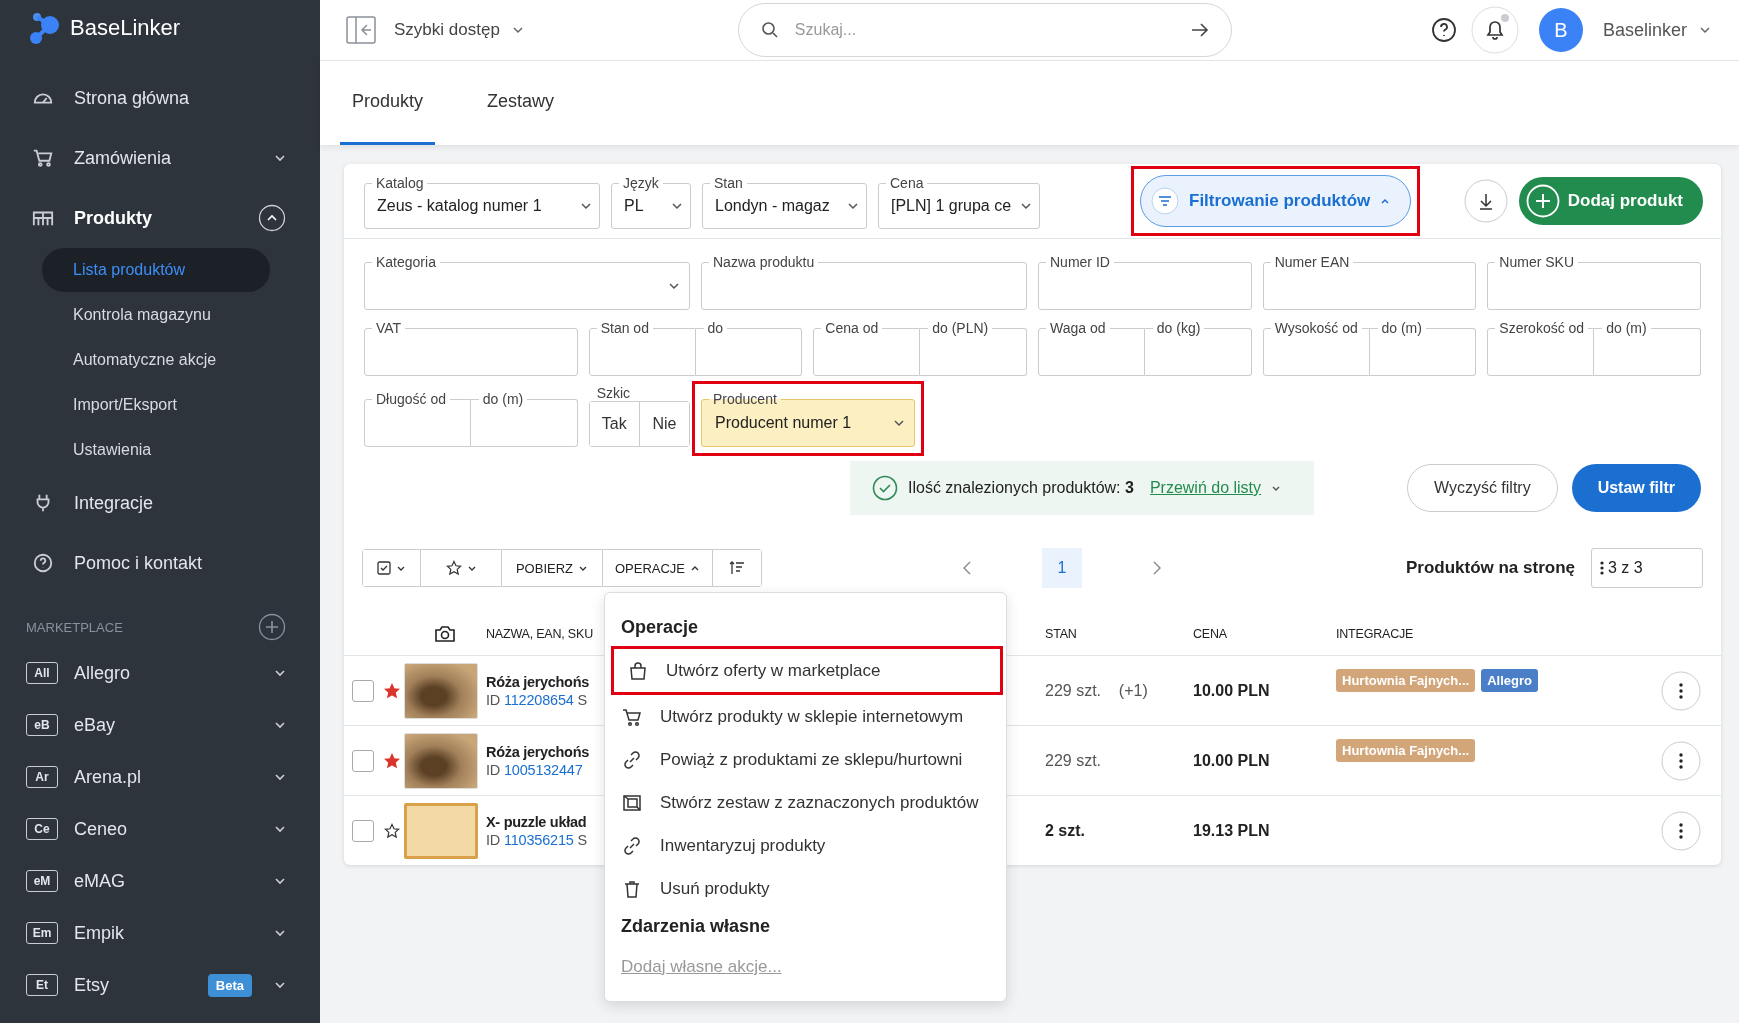 This screenshot has height=1023, width=1739. I want to click on marketplace-item: All Allegro, so click(160, 673).